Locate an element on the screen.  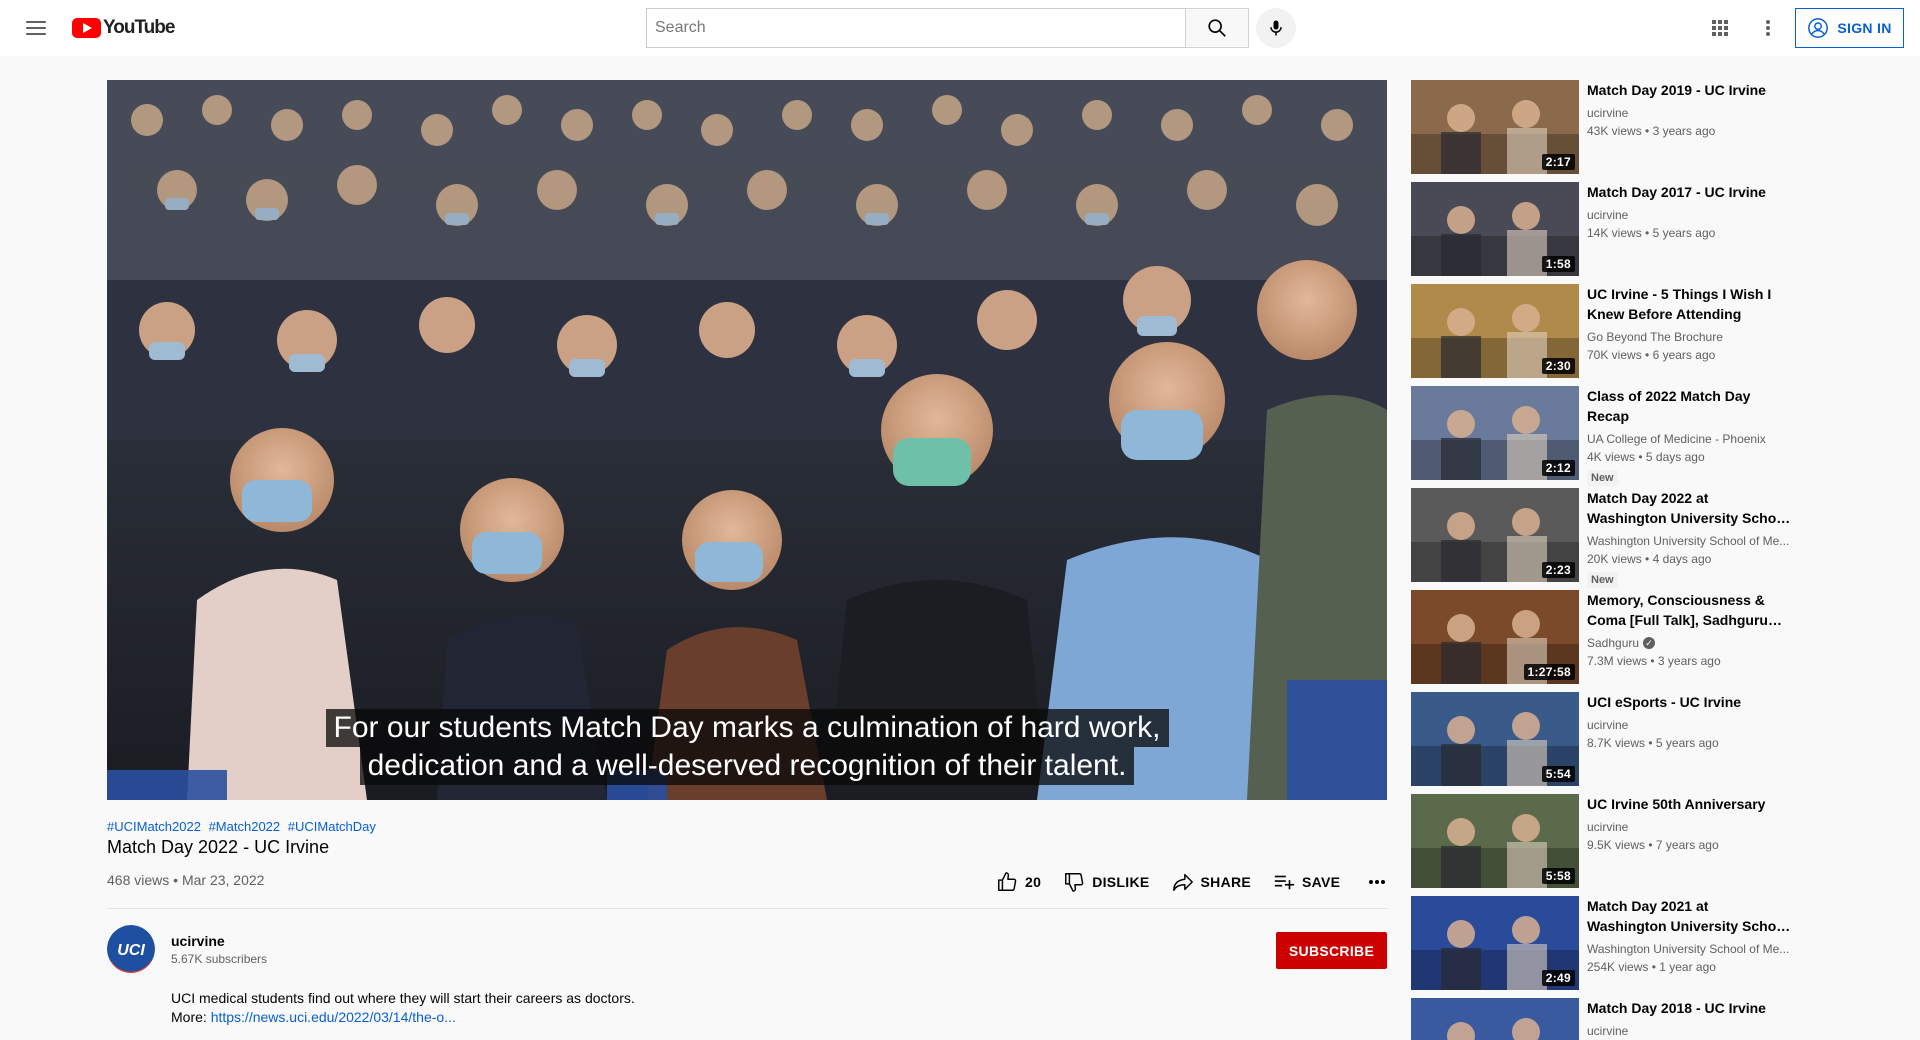
video-duration: 5:54 is located at coordinates (1558, 774).